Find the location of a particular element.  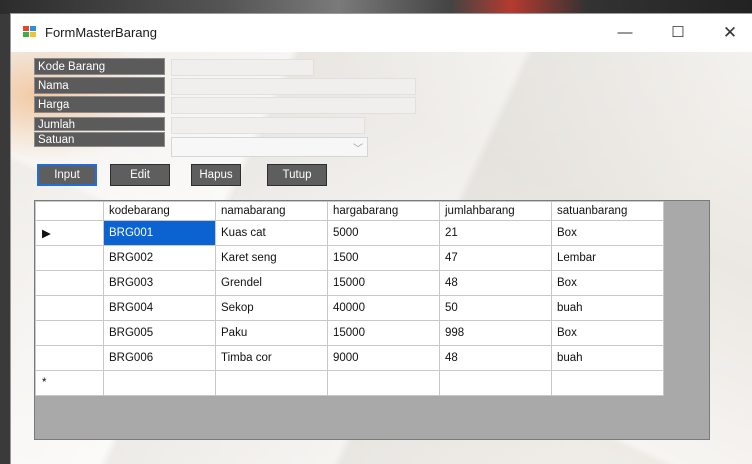

table-cell: Grendel is located at coordinates (271, 283).